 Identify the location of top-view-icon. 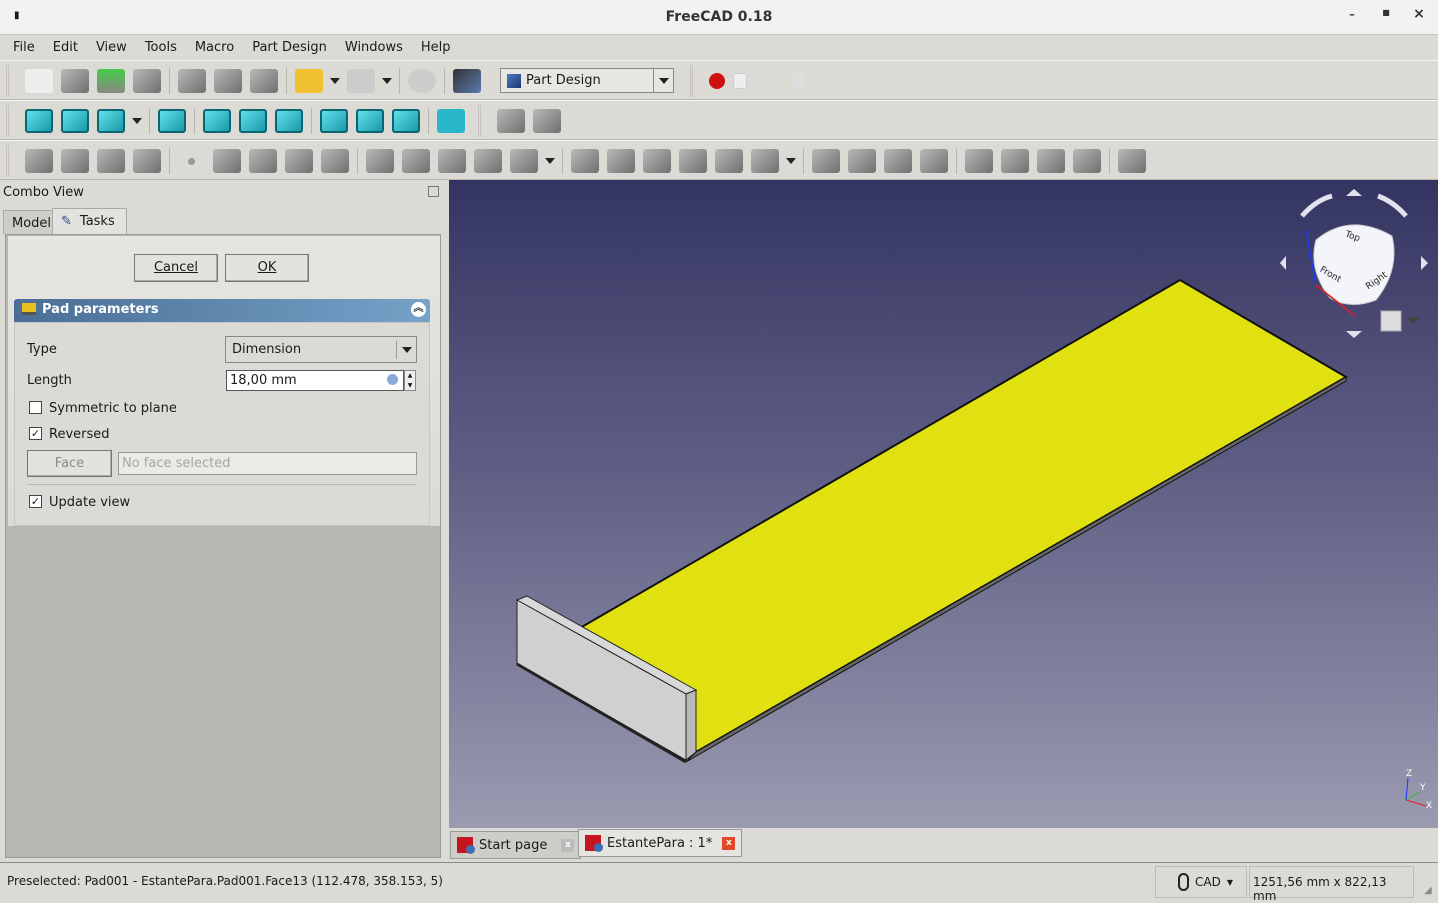
(253, 121).